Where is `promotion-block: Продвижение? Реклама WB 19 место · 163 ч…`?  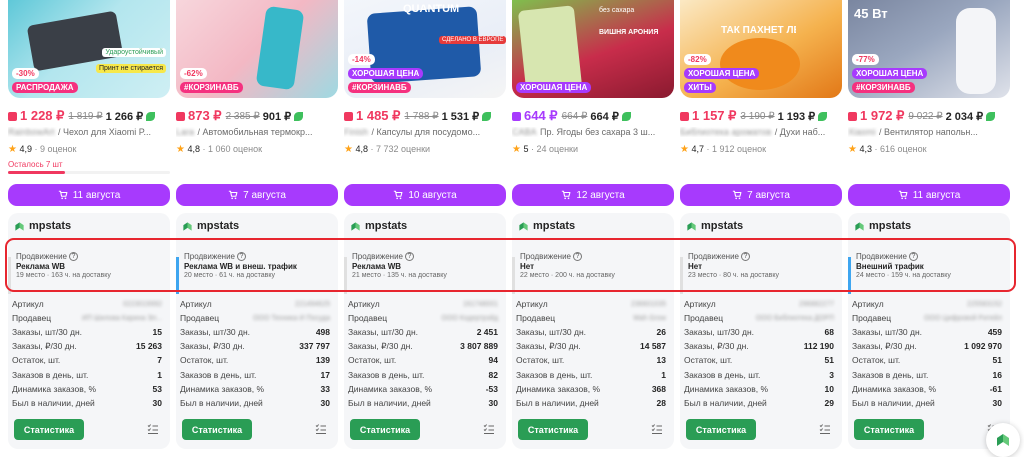 promotion-block: Продвижение? Реклама WB 19 место · 163 ч… is located at coordinates (89, 270).